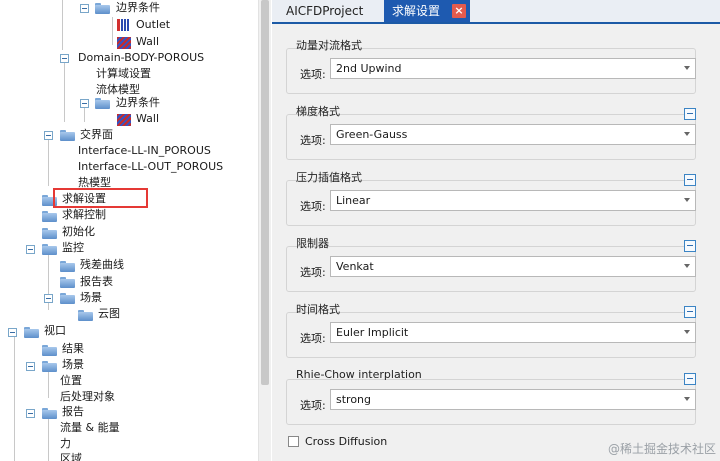  Describe the element at coordinates (513, 266) in the screenshot. I see `limiter-select: Venkat` at that location.